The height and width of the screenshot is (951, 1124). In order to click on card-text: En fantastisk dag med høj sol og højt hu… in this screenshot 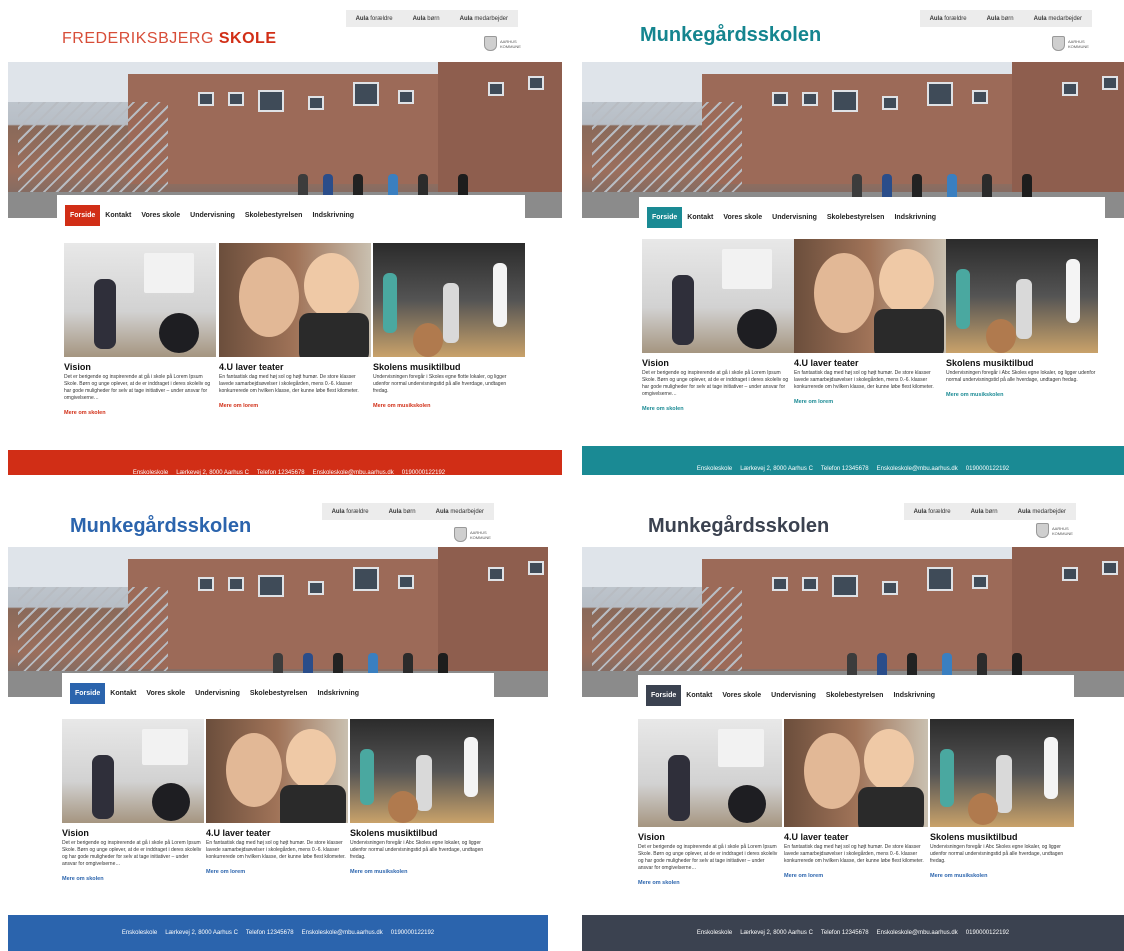, I will do `click(854, 854)`.